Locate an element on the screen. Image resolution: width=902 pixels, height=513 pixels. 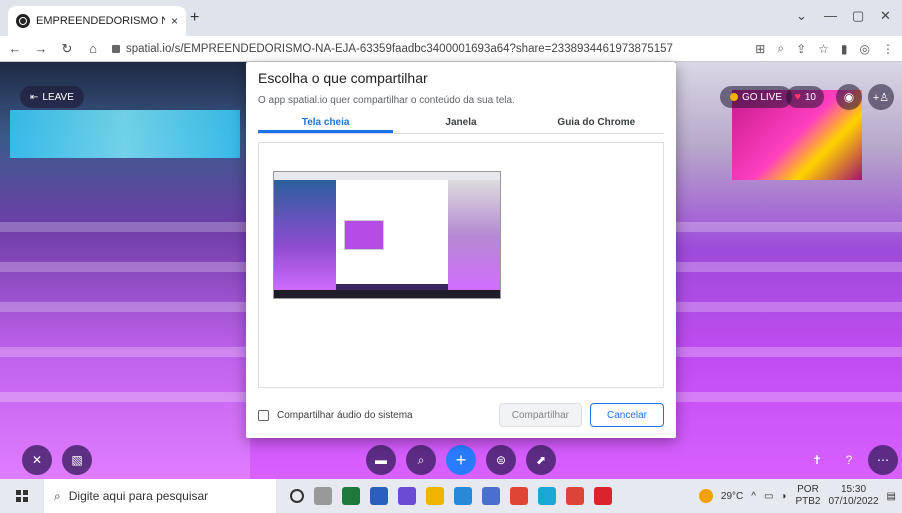
zoom-icon: ⌕ is located at coordinates (780, 48).